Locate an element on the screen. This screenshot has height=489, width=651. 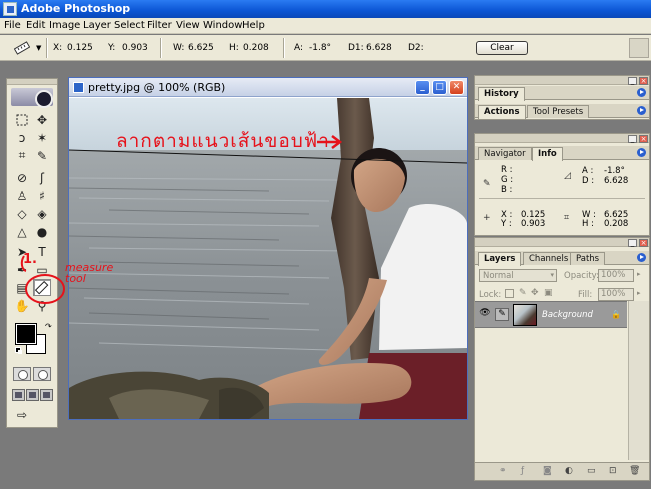
info-divider is located at coordinates (562, 198).